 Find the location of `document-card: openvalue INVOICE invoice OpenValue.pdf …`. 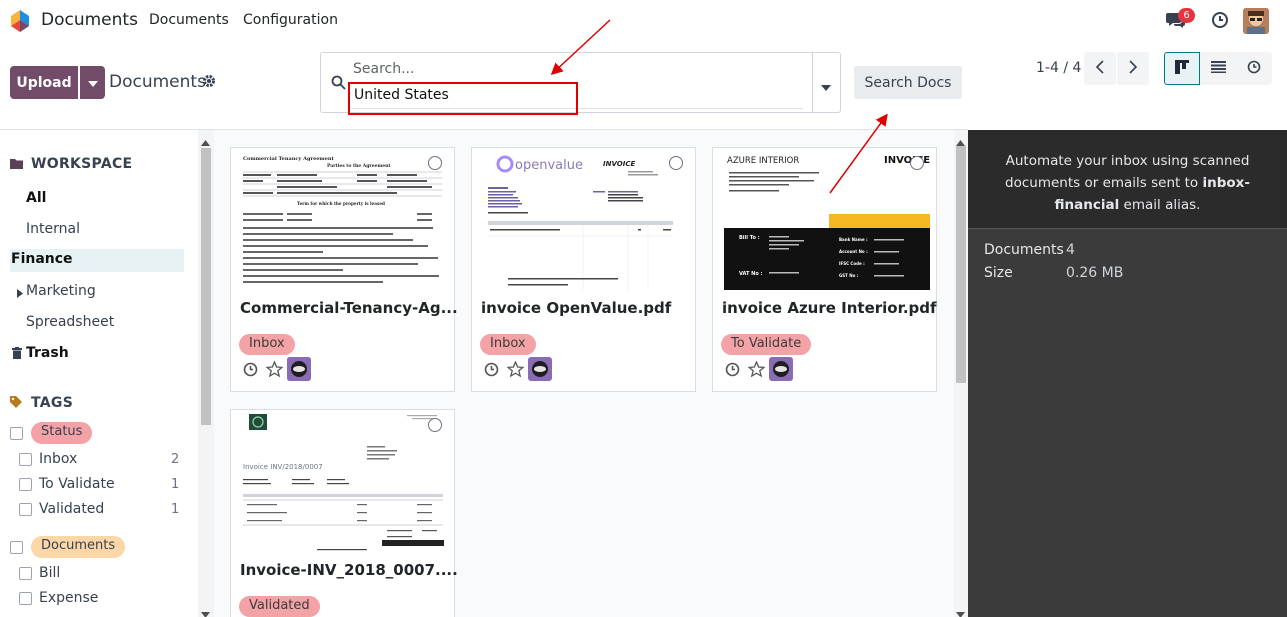

document-card: openvalue INVOICE invoice OpenValue.pdf … is located at coordinates (583, 269).